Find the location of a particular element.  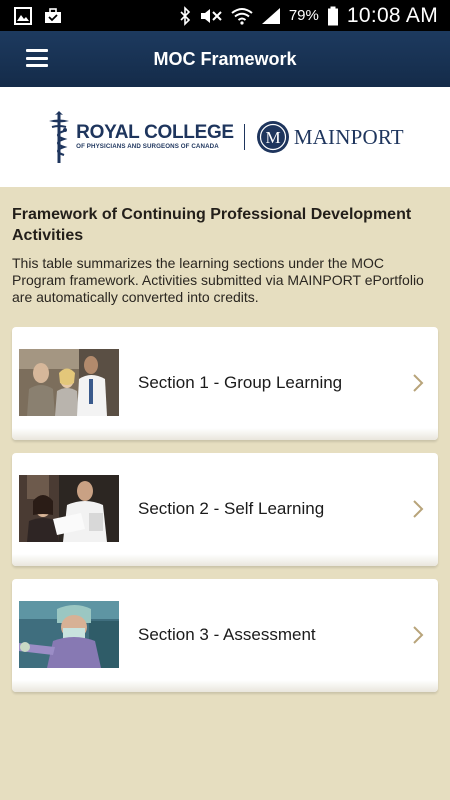

section-card-assessment: Section 3 - Assessment is located at coordinates (225, 635).